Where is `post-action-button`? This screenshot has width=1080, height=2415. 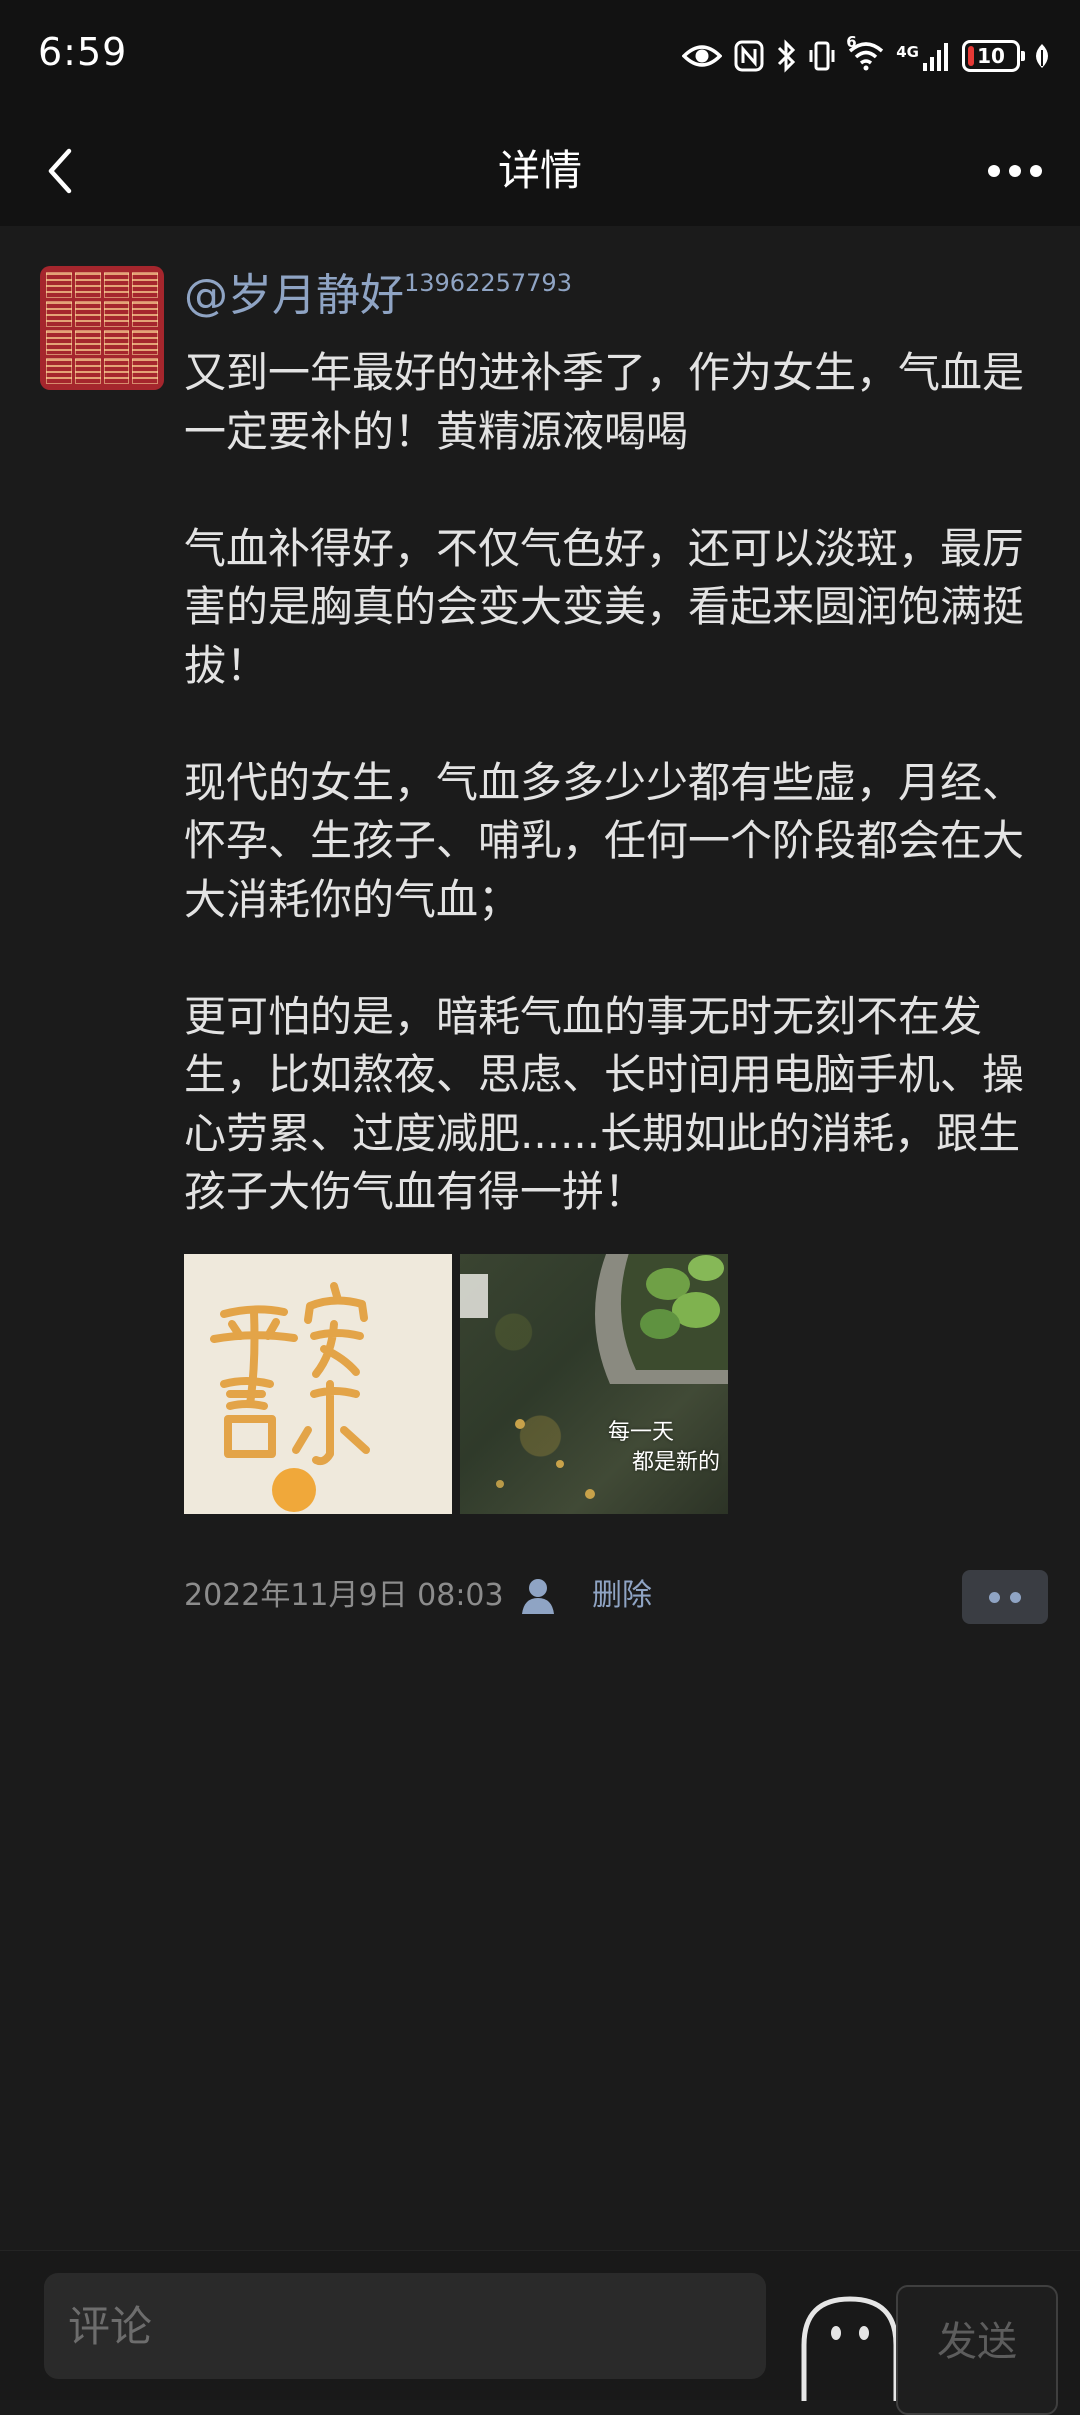
post-action-button is located at coordinates (1005, 1597).